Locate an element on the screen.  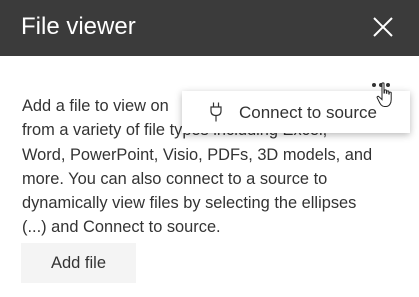
more-options-menu: Connect to source is located at coordinates (296, 112).